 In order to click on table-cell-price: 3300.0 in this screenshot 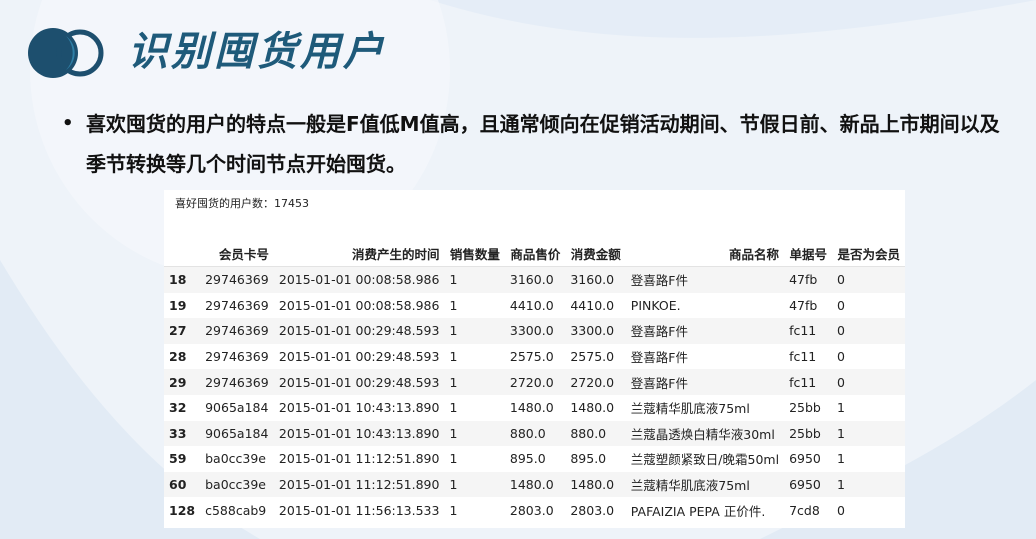, I will do `click(535, 331)`.